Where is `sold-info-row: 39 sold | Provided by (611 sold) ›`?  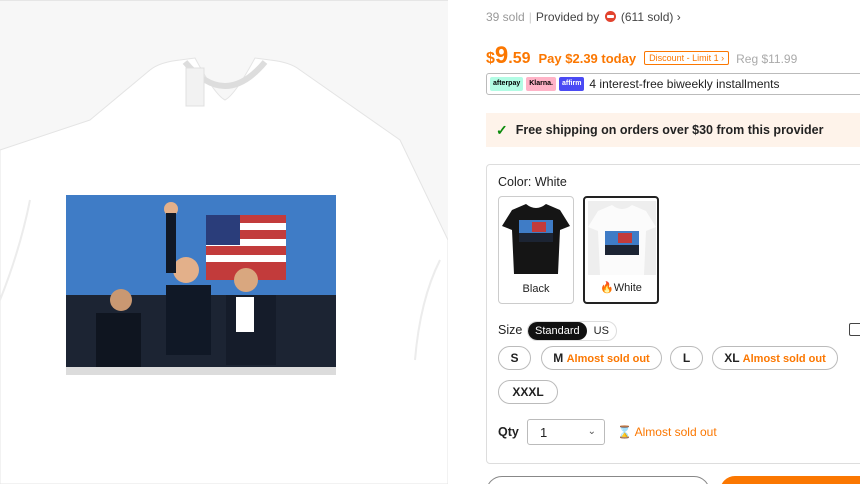 sold-info-row: 39 sold | Provided by (611 sold) › is located at coordinates (583, 17).